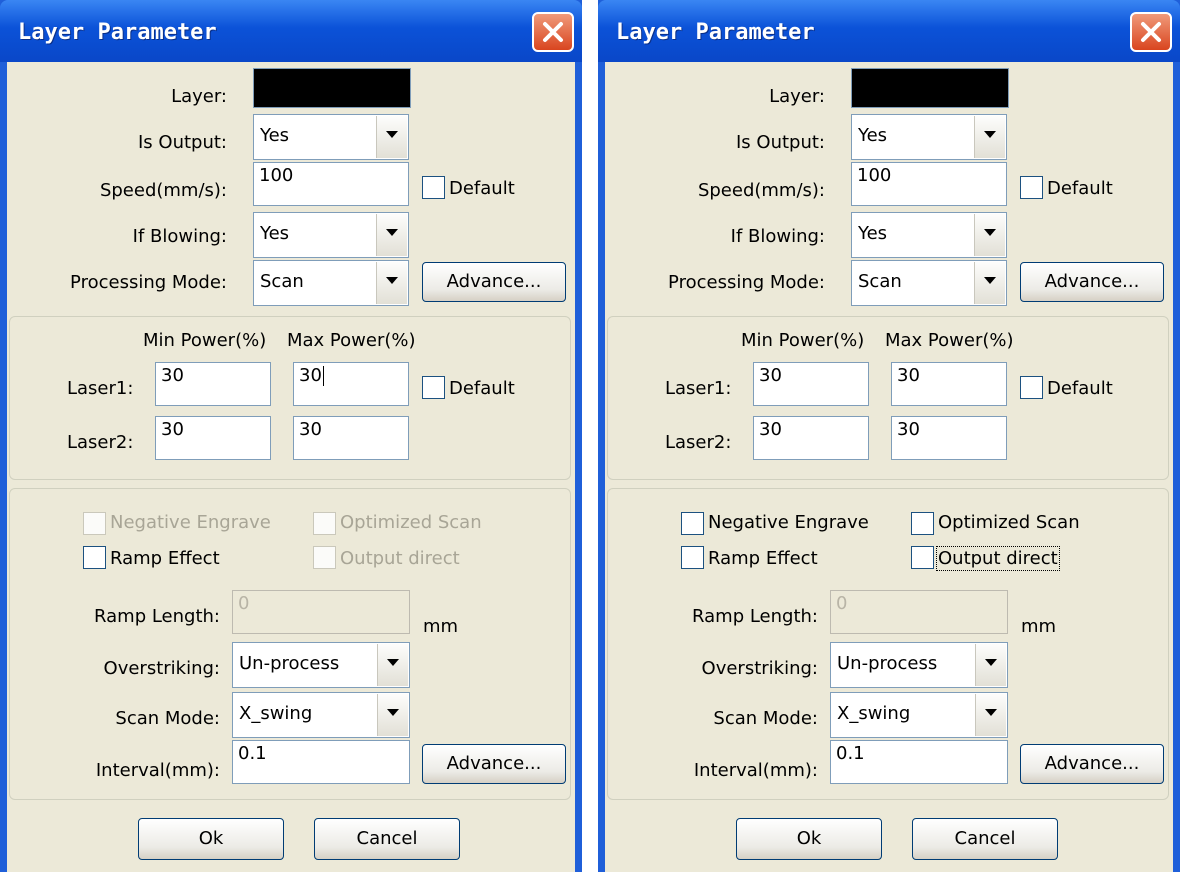 The image size is (1180, 872). What do you see at coordinates (275, 135) in the screenshot?
I see `is-output-select-value: Yes` at bounding box center [275, 135].